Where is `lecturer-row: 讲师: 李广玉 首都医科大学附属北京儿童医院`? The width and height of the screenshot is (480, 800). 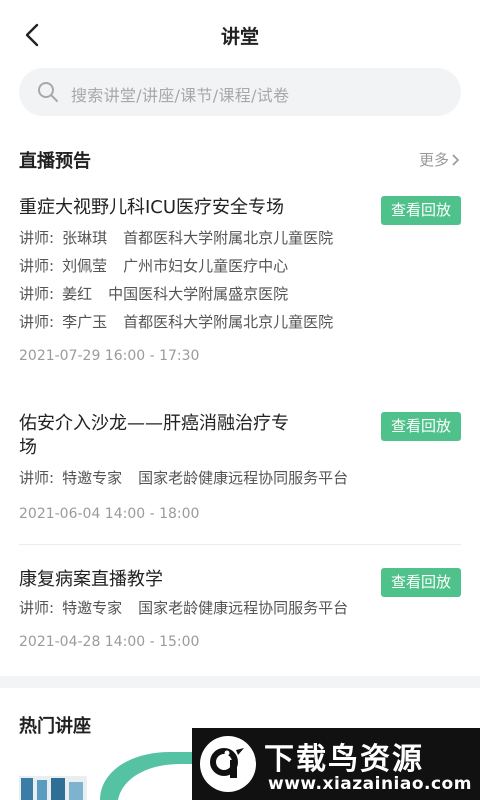 lecturer-row: 讲师: 李广玉 首都医科大学附属北京儿童医院 is located at coordinates (176, 322).